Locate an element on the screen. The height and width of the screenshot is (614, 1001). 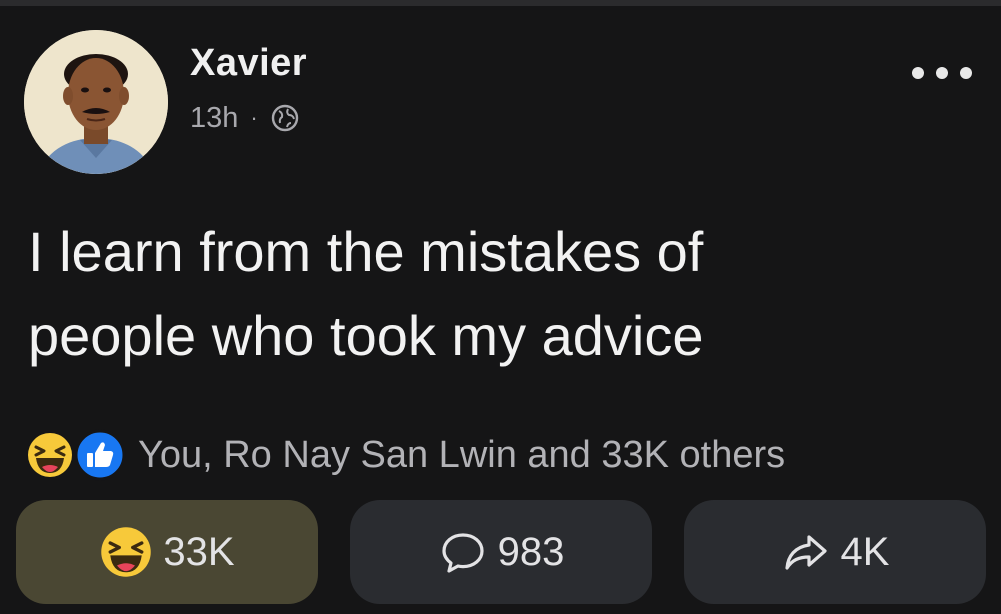
share-icon is located at coordinates (805, 552).